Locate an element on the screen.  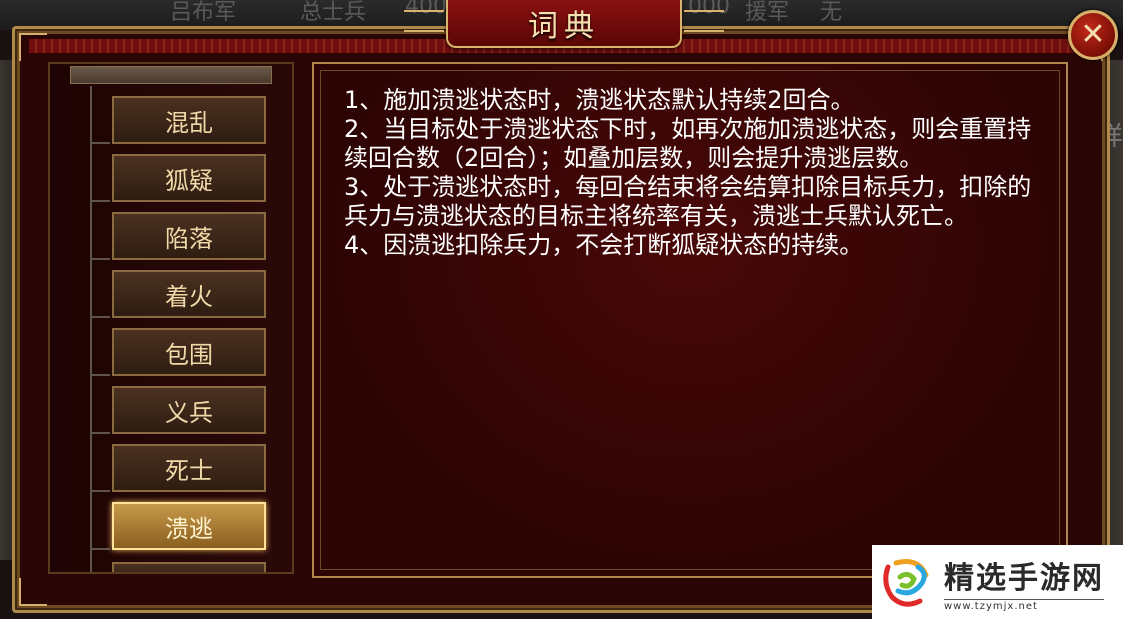
list-top-cap is located at coordinates (171, 75).